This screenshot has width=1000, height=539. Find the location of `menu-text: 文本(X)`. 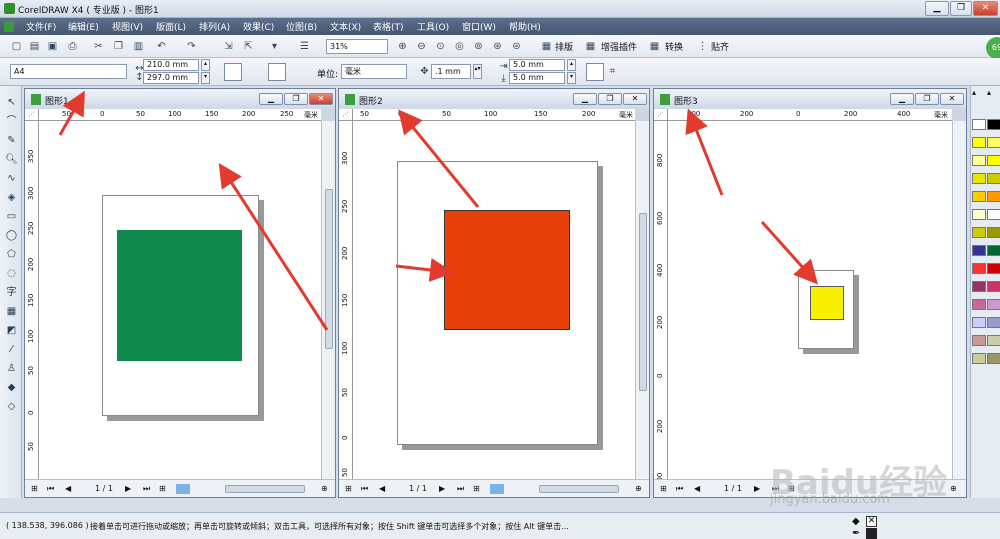

menu-text: 文本(X) is located at coordinates (345, 26).